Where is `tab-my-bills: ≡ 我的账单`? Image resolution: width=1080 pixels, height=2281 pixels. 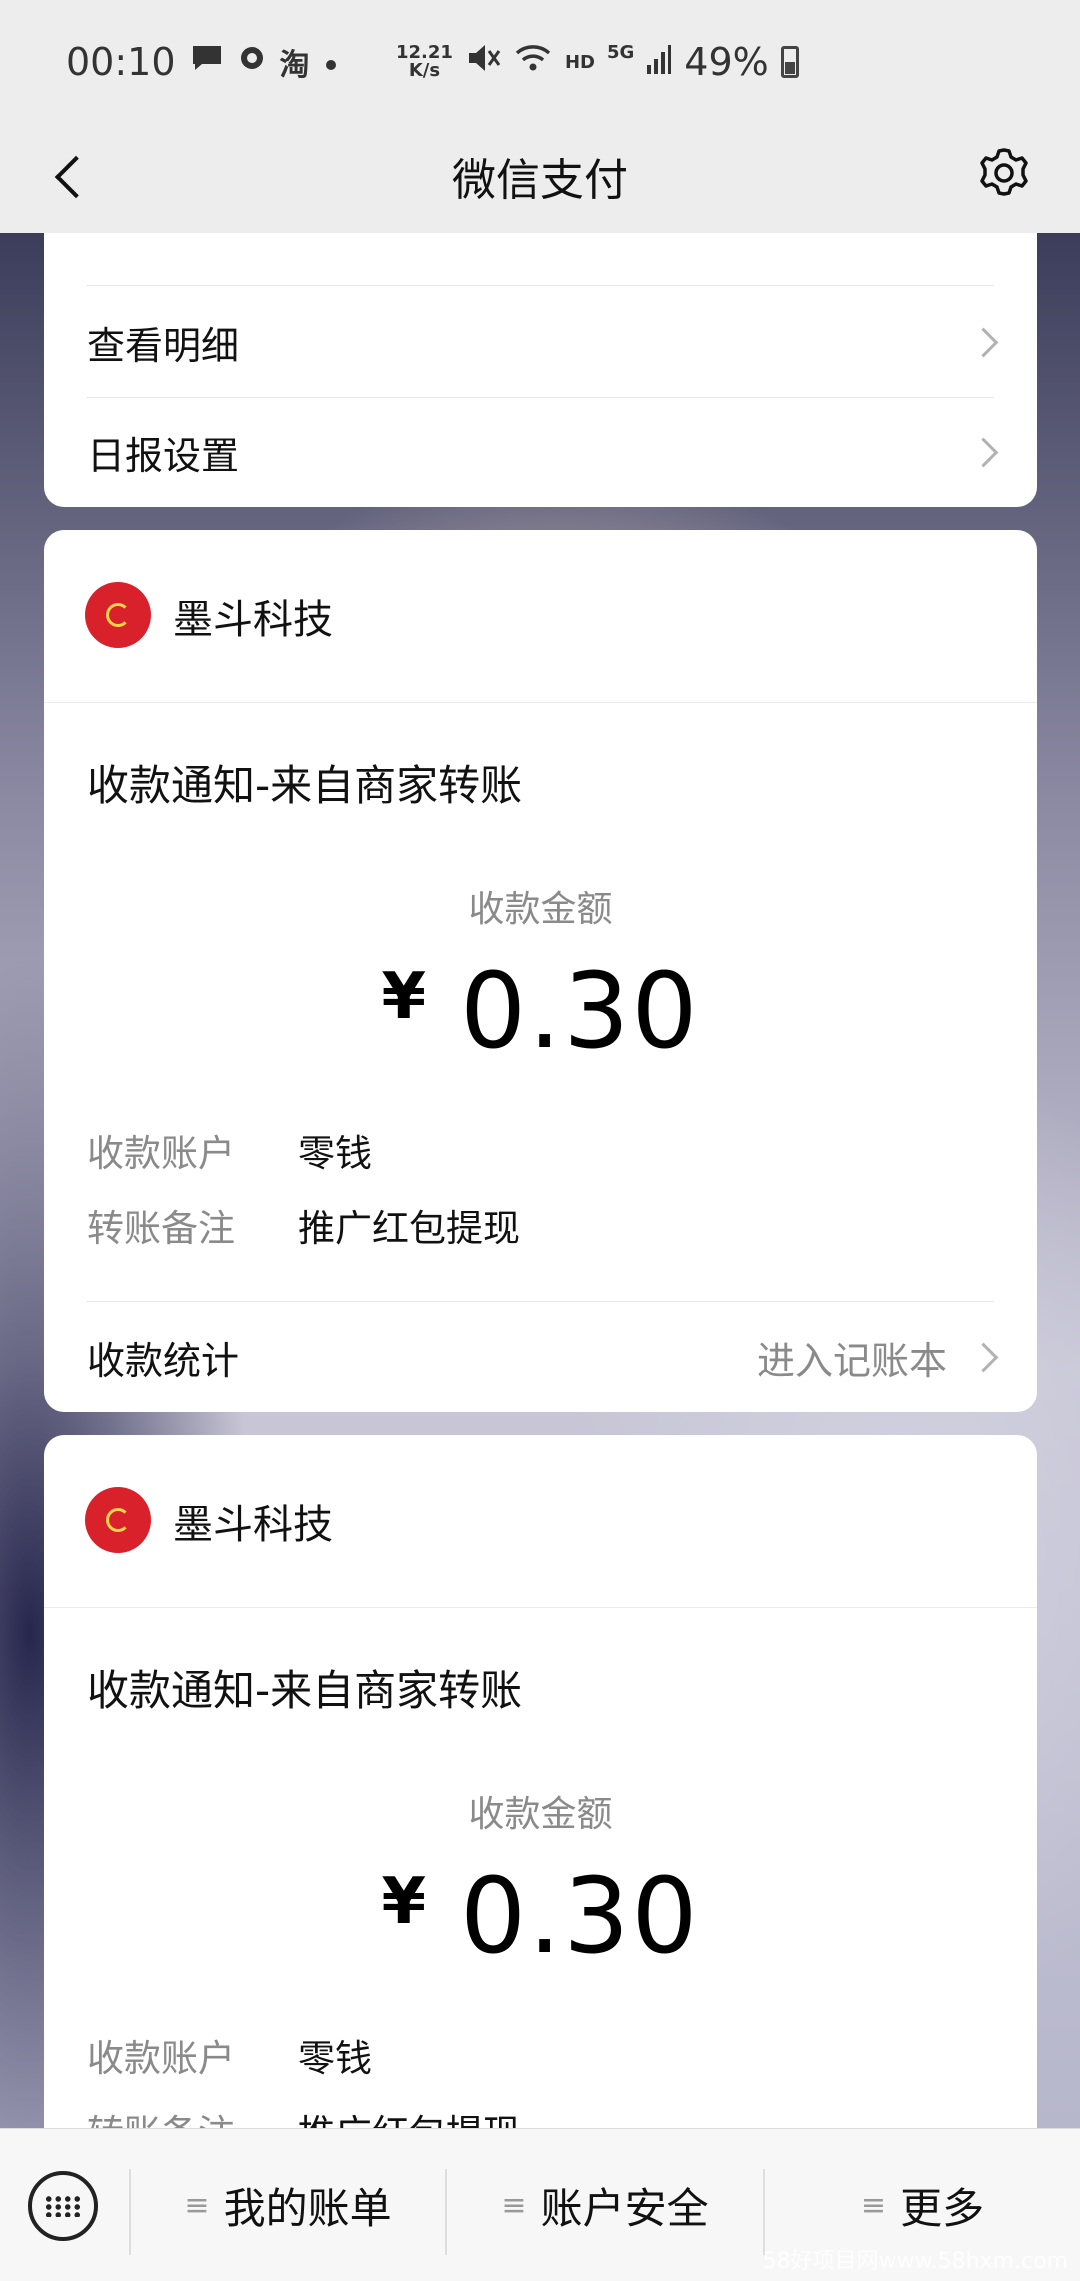
tab-my-bills: ≡ 我的账单 is located at coordinates (288, 2205).